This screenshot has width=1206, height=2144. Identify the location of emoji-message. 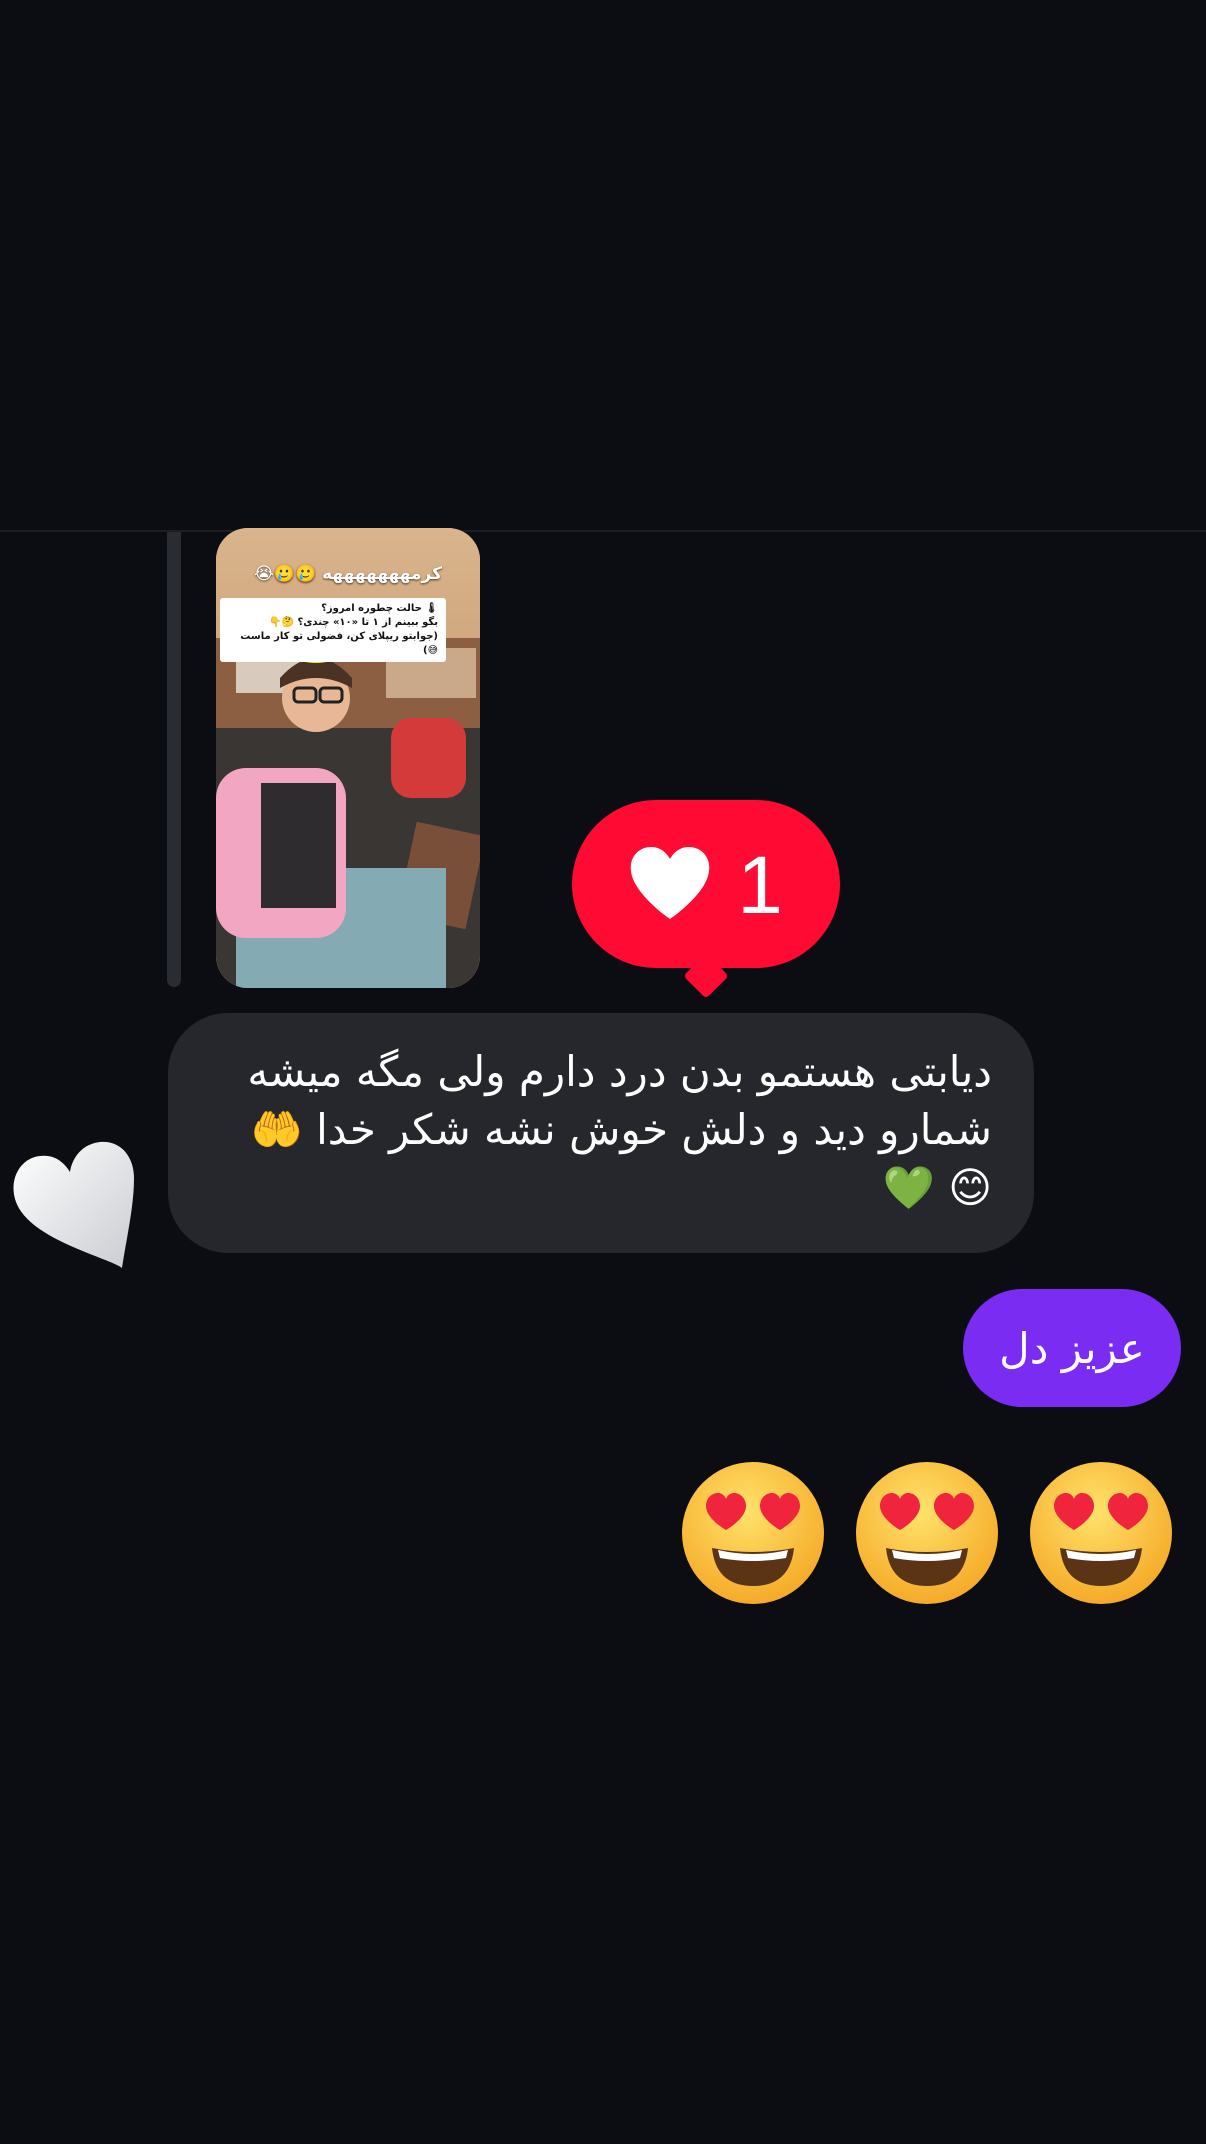
(927, 1533).